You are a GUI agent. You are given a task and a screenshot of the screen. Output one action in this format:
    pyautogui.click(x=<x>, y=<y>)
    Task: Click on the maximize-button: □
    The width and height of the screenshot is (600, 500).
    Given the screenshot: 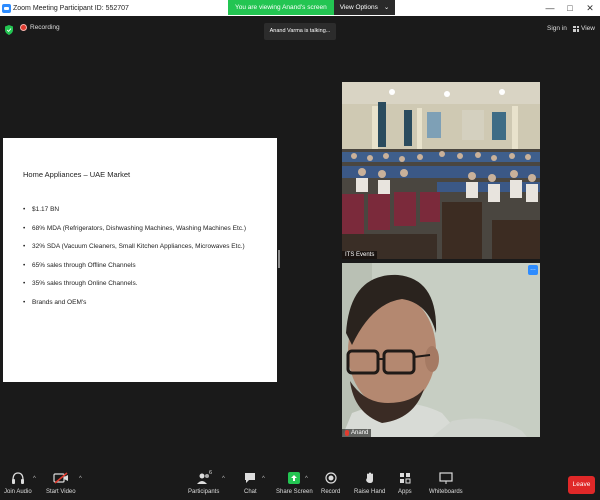 What is the action you would take?
    pyautogui.click(x=570, y=8)
    